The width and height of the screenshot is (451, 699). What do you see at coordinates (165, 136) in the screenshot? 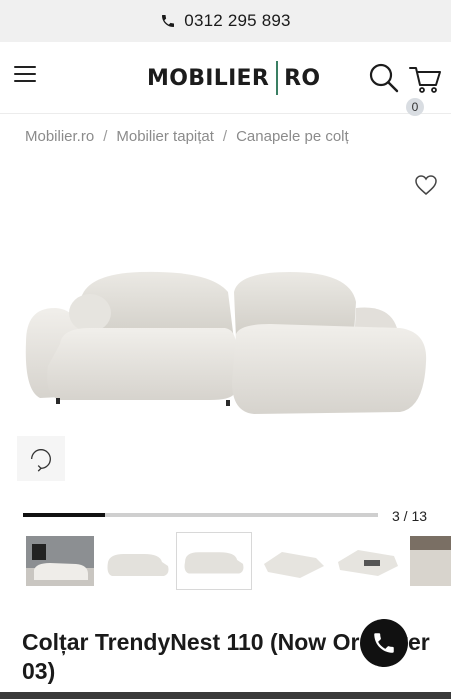
I see `breadcrumb-upholstered: Mobilier tapițat` at bounding box center [165, 136].